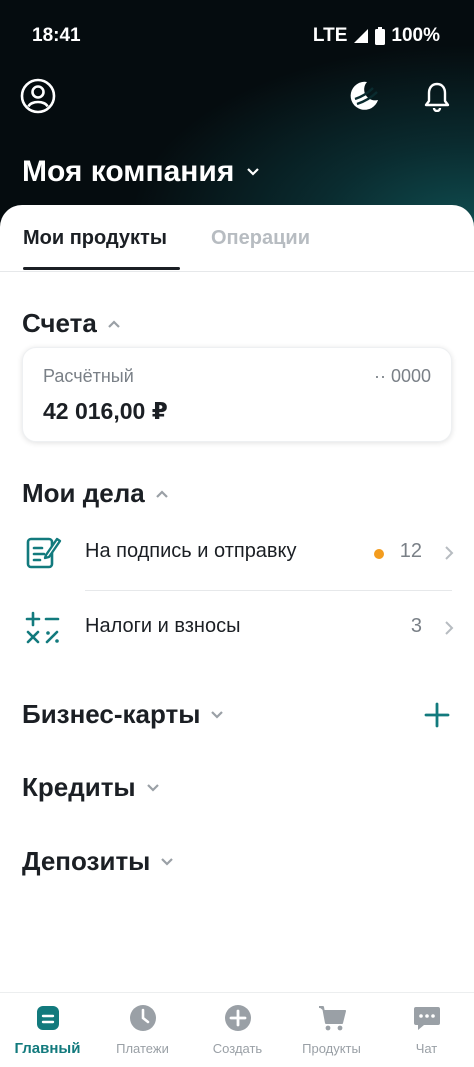 The height and width of the screenshot is (1067, 474). Describe the element at coordinates (47, 1018) in the screenshot. I see `home-document-icon` at that location.